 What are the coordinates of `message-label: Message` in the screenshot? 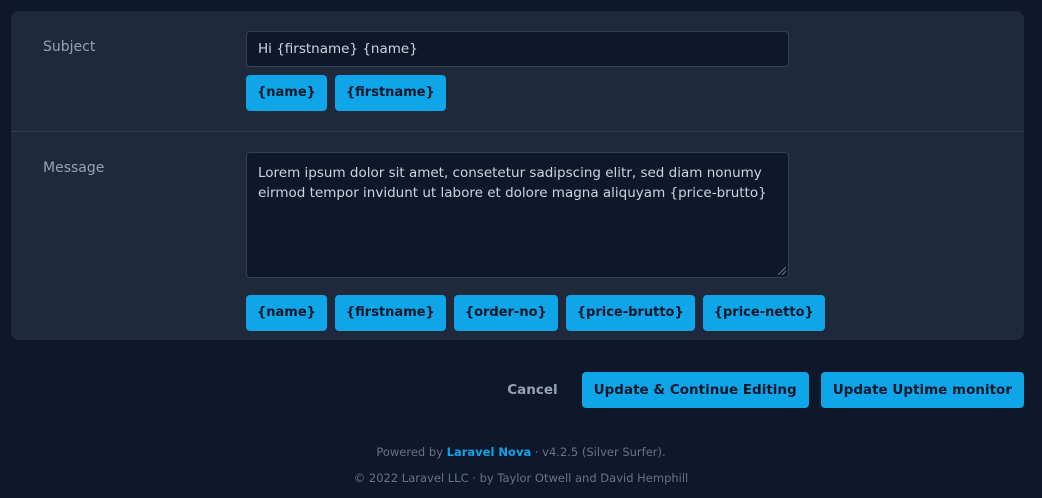 It's located at (74, 168).